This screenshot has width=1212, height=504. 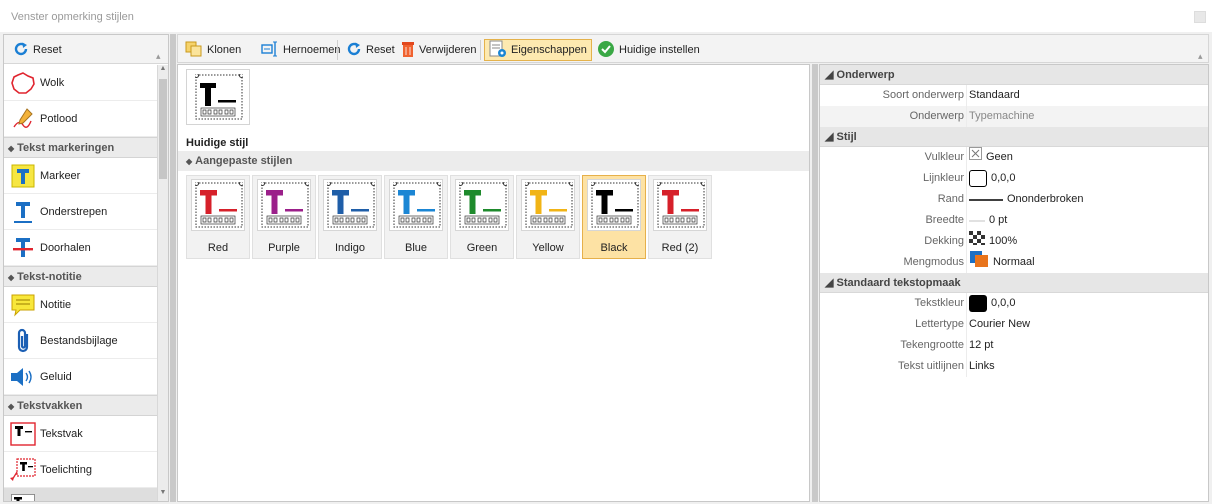 I want to click on annotation-type-potlood: Potlood, so click(x=80, y=119).